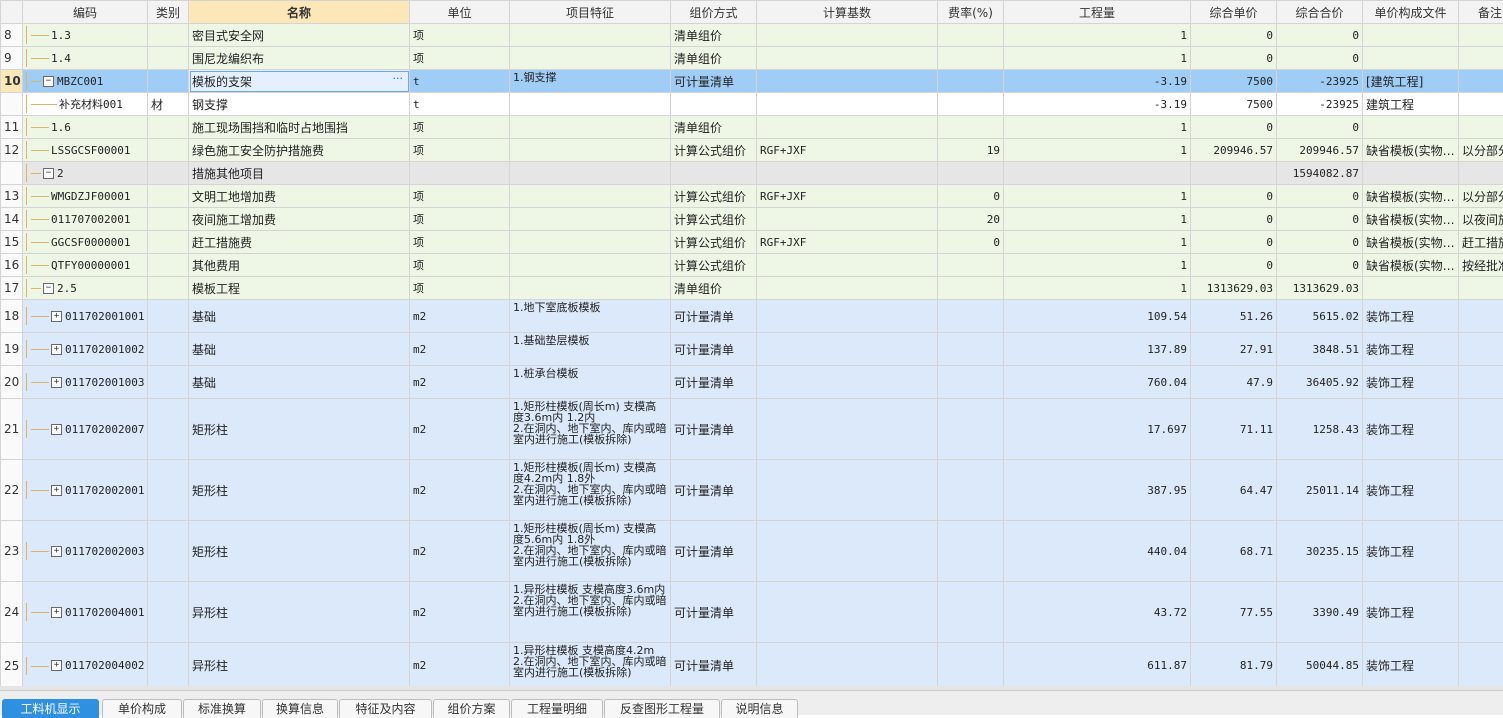  What do you see at coordinates (299, 173) in the screenshot?
I see `cell-name: 措施其他项目` at bounding box center [299, 173].